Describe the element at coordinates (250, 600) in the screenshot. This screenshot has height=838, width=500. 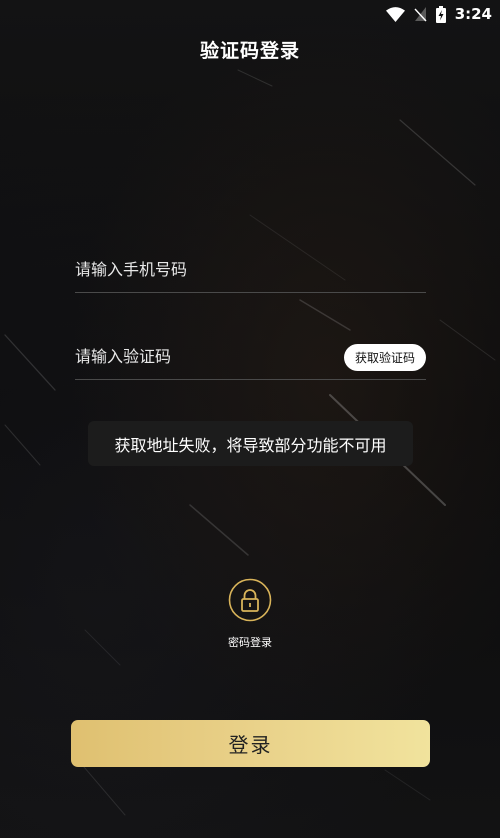
I see `lock-icon` at that location.